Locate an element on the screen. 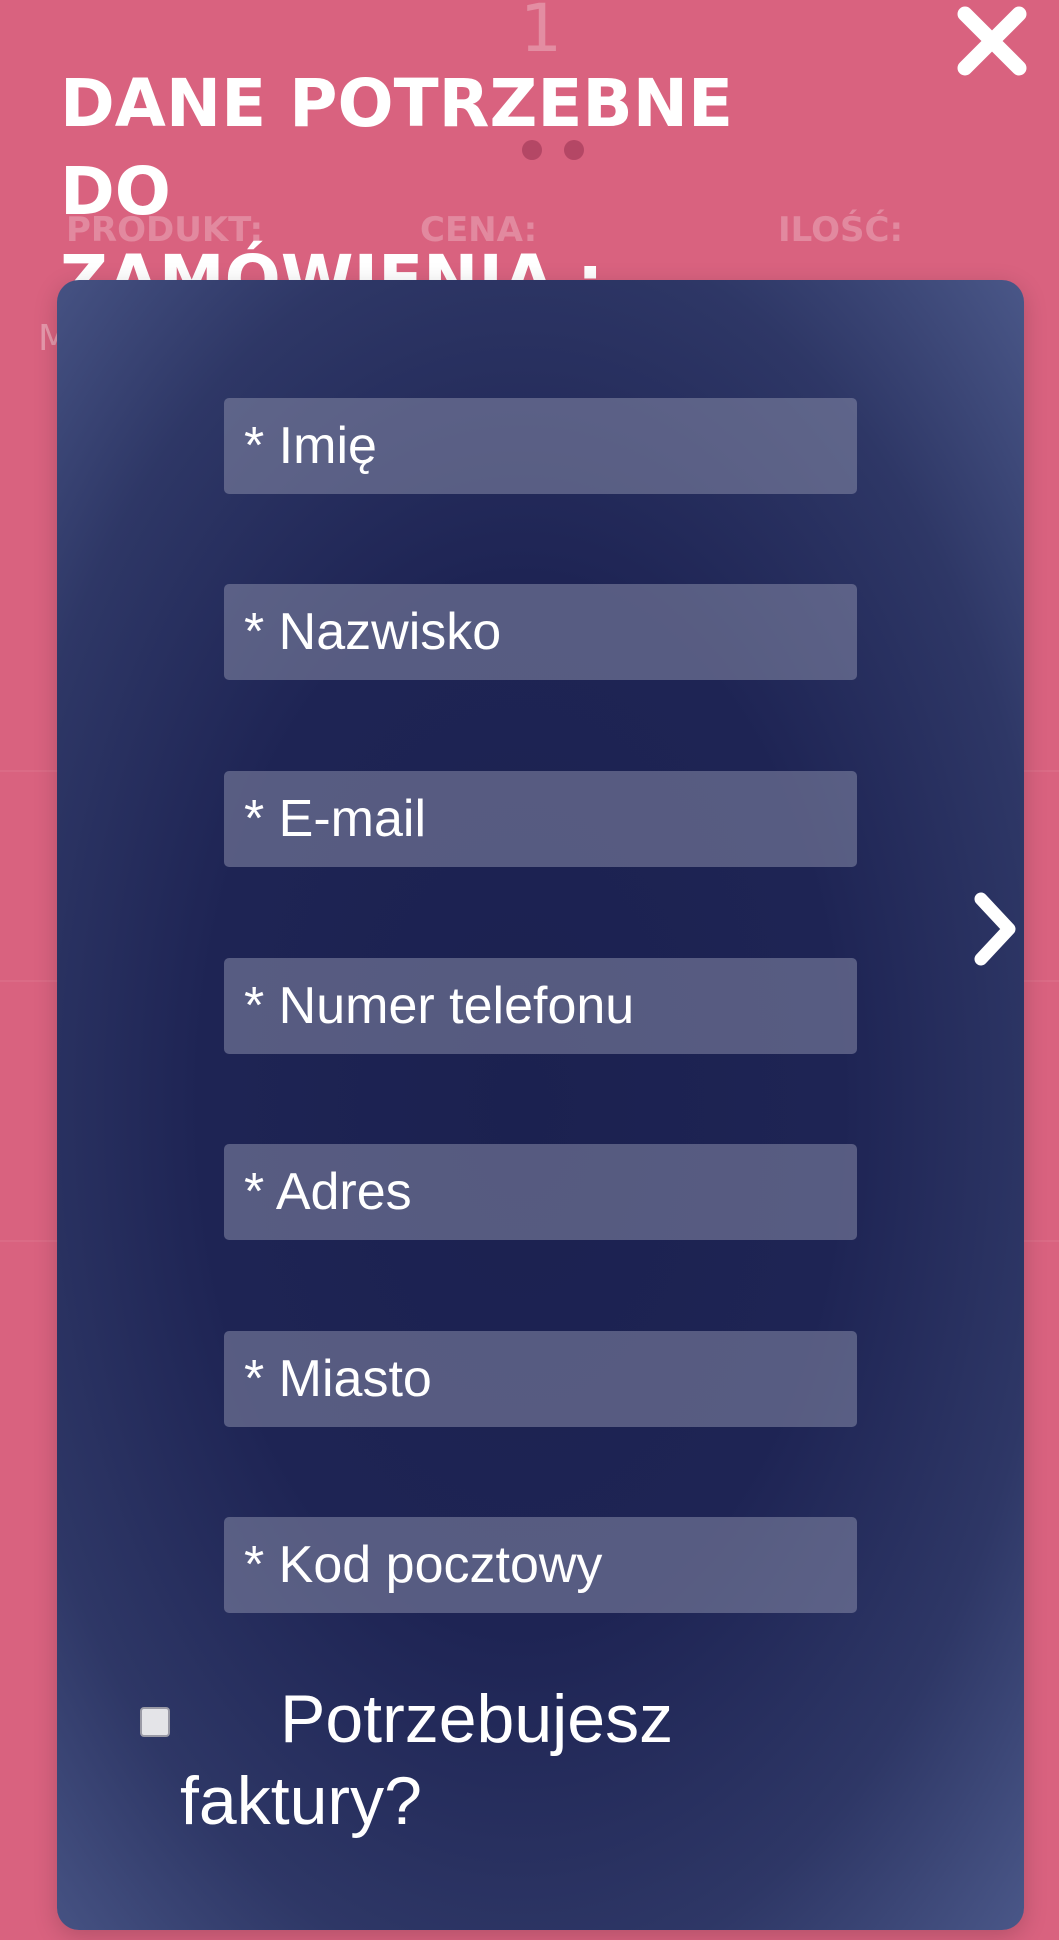 This screenshot has width=1059, height=1940. close-button is located at coordinates (992, 41).